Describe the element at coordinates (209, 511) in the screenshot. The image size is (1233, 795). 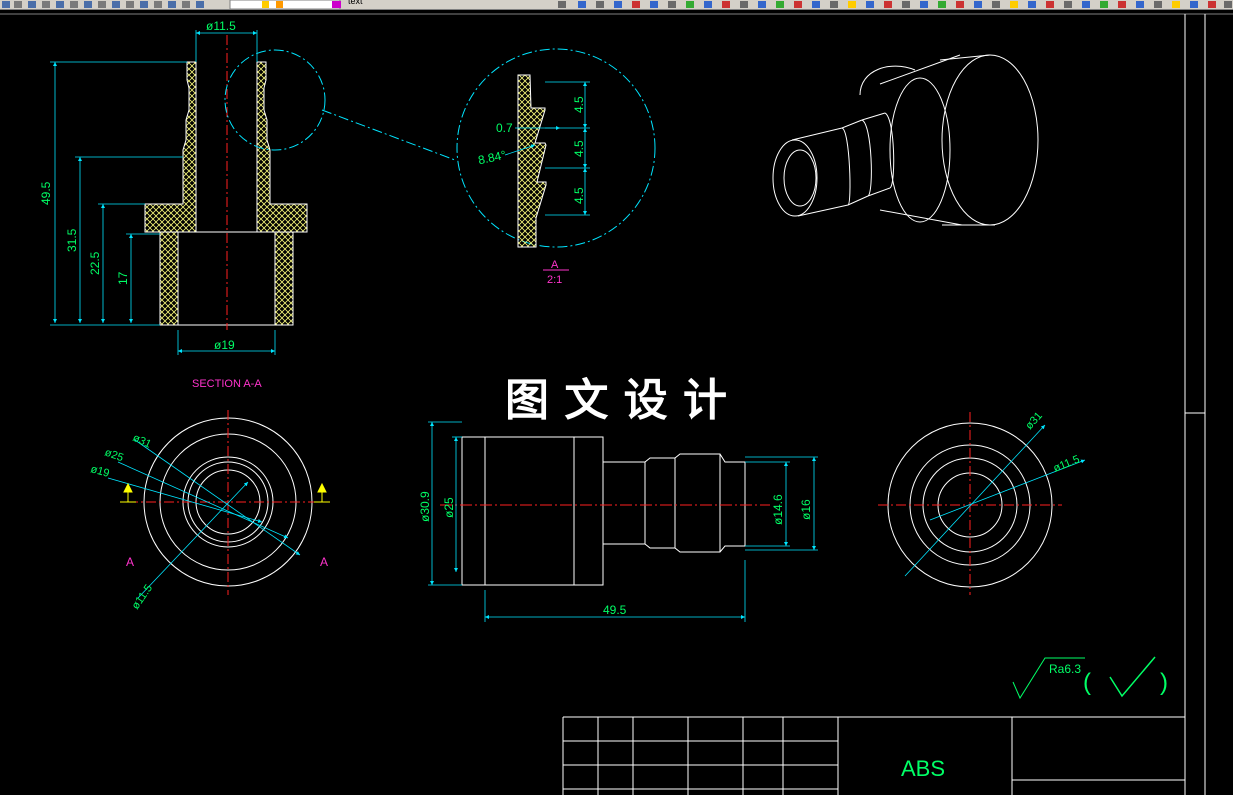
I see `end-view: ø31 ø25 ø19 ø11.5 A A` at that location.